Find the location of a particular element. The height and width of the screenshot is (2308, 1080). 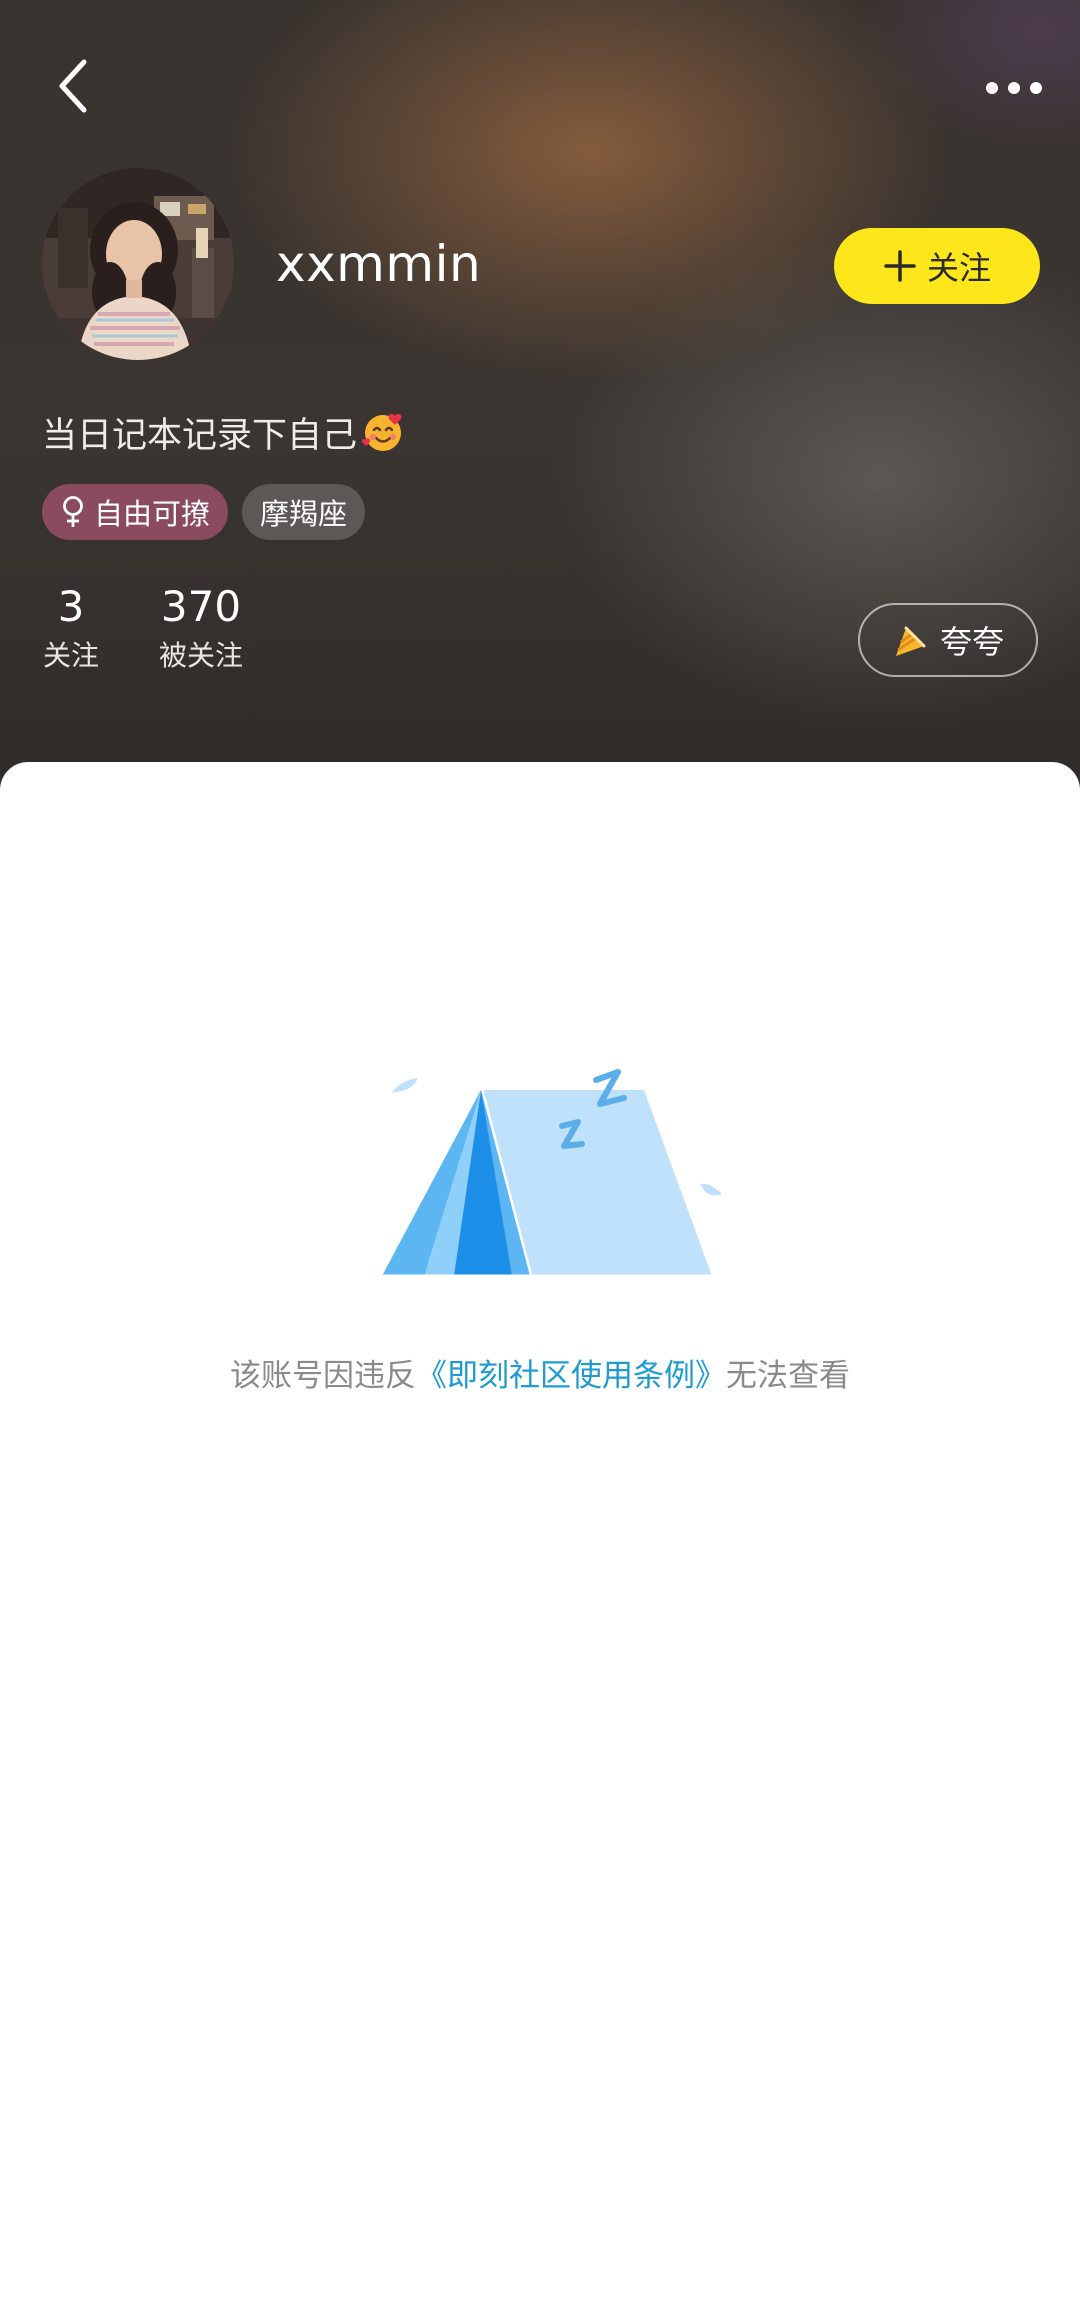

bio: 当日记本记录下自己 is located at coordinates (223, 432).